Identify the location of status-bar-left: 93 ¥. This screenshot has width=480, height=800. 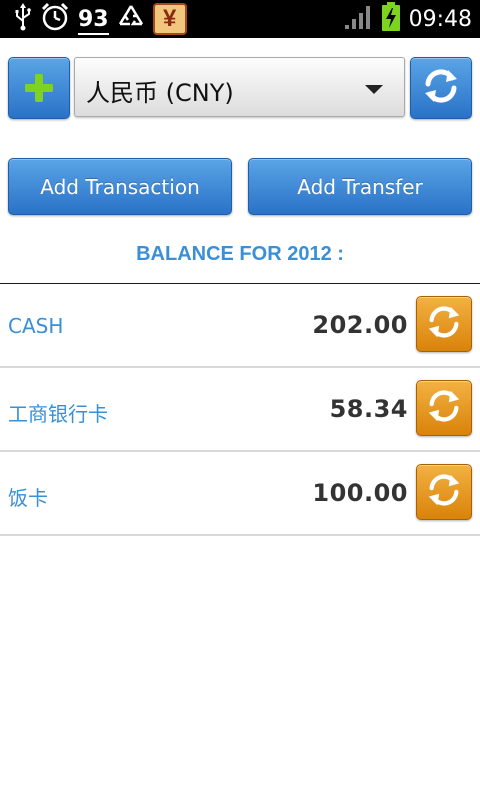
(100, 19).